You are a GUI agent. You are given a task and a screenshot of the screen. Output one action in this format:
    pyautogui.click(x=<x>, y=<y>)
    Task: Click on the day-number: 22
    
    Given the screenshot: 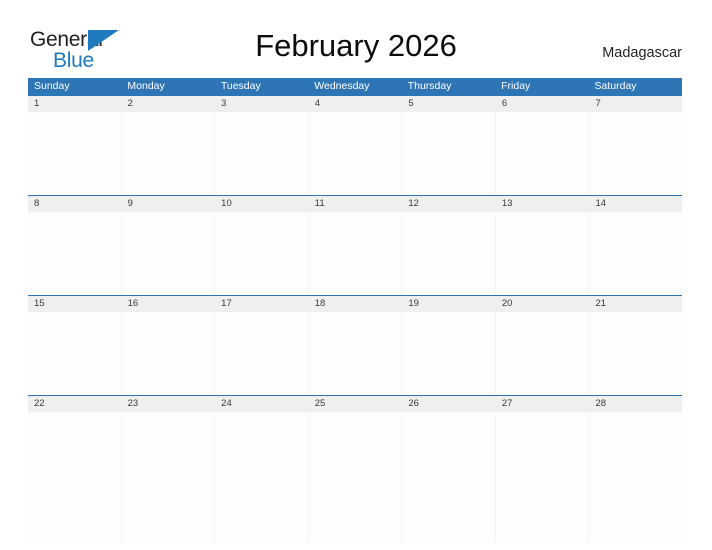 What is the action you would take?
    pyautogui.click(x=75, y=404)
    